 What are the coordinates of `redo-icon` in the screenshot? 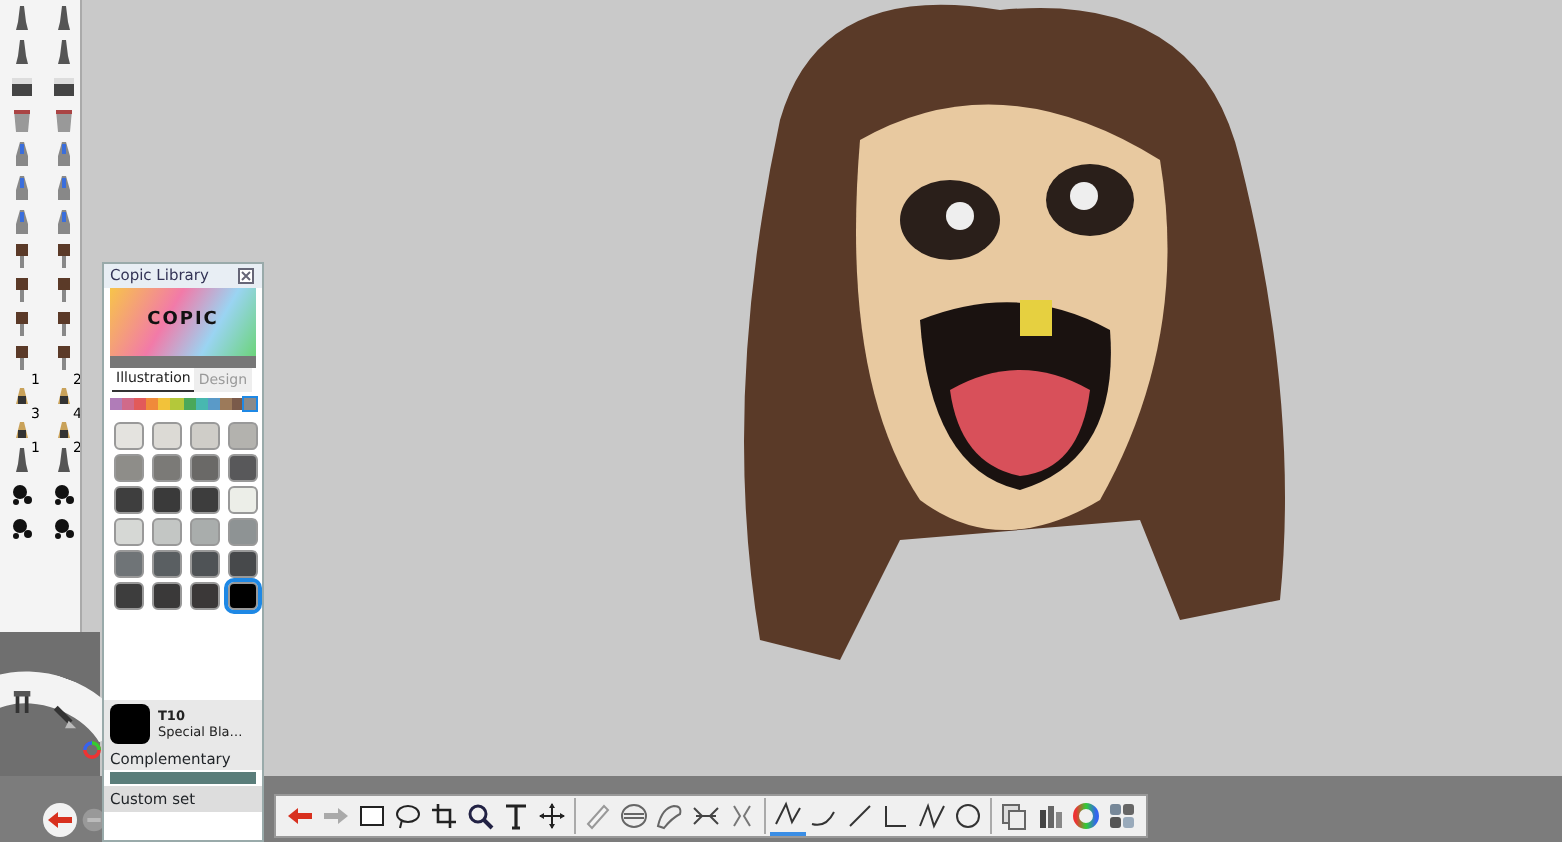 It's located at (336, 816).